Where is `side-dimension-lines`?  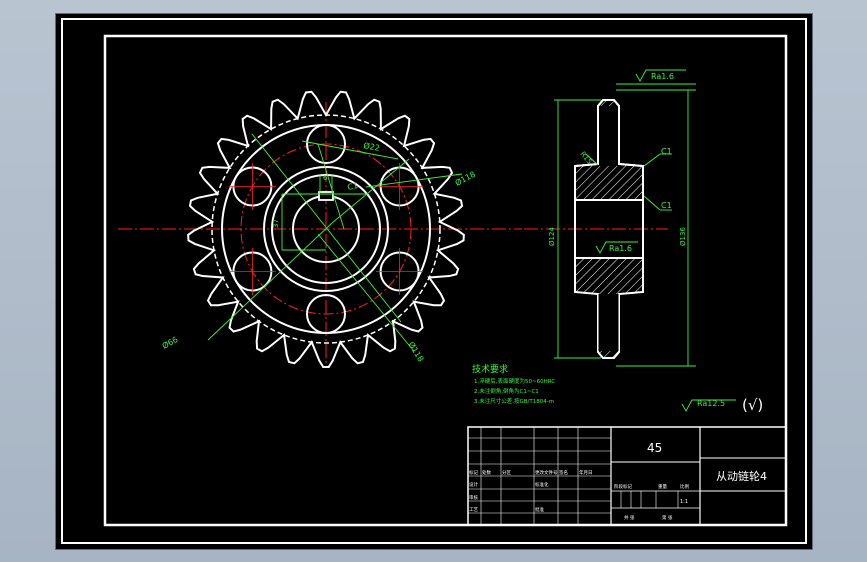
side-dimension-lines is located at coordinates (645, 240).